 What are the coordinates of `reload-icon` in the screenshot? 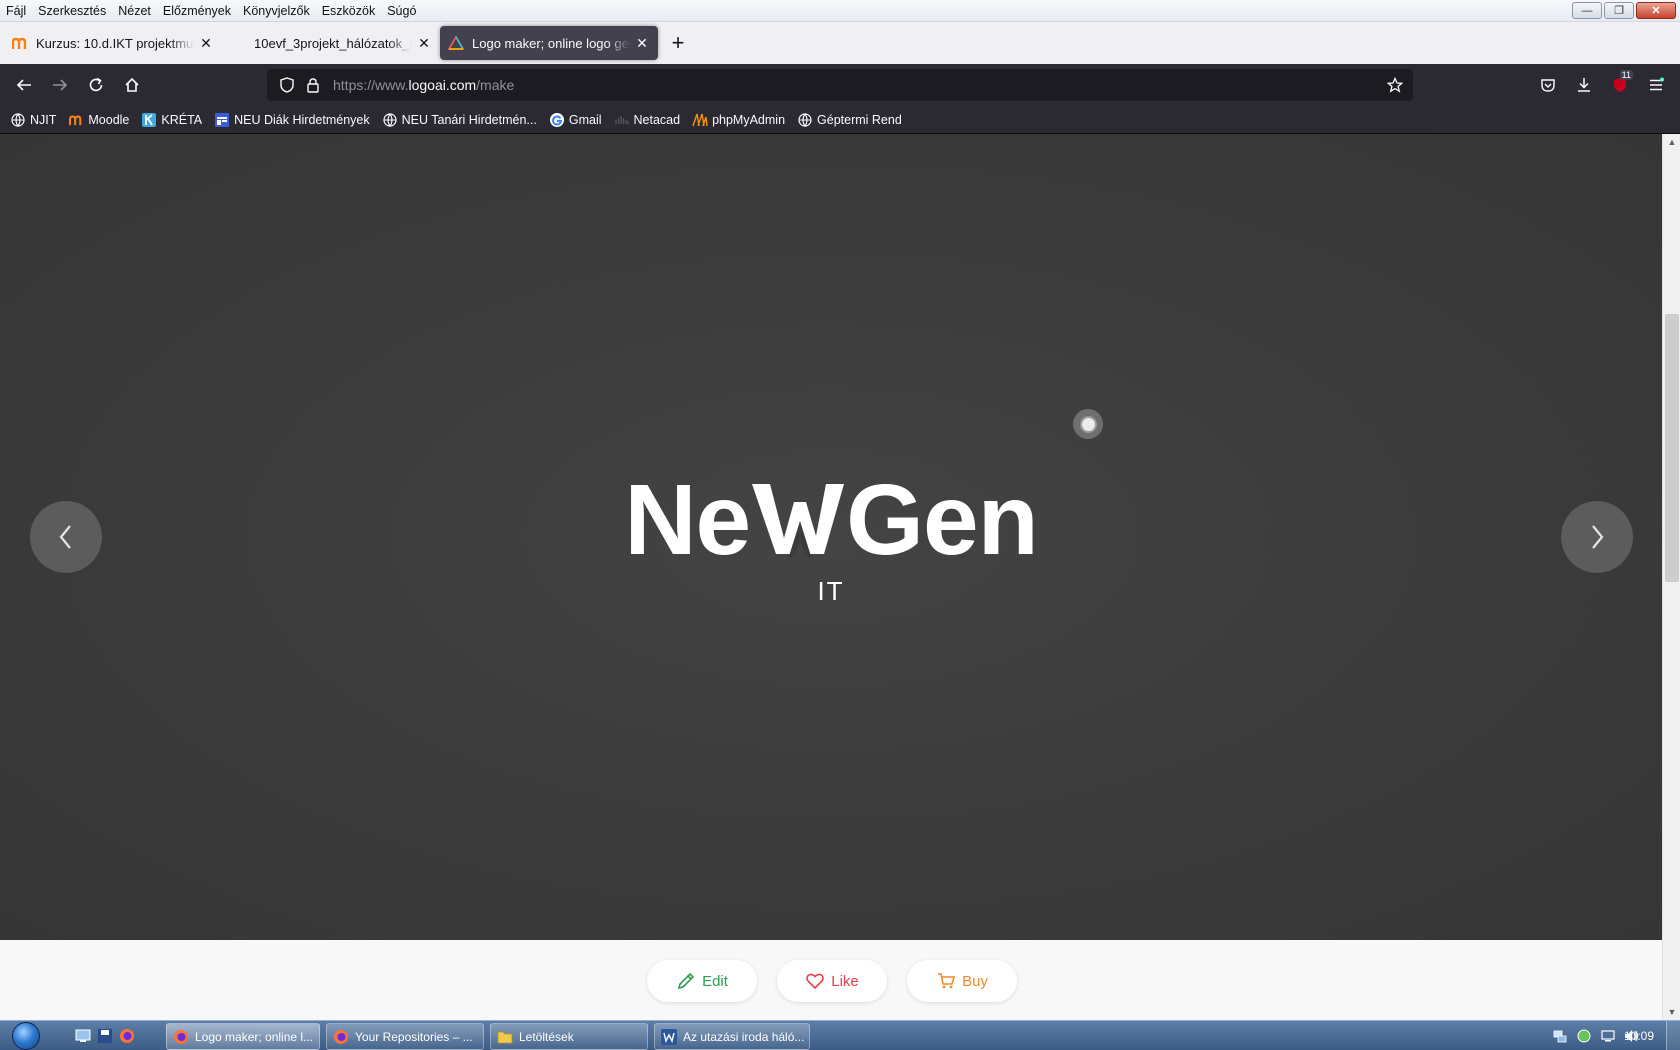 It's located at (96, 84).